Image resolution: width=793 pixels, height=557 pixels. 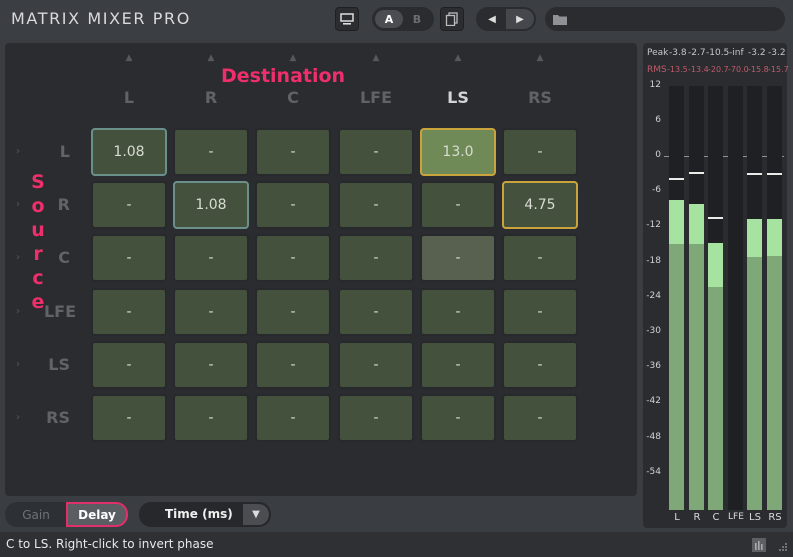 What do you see at coordinates (540, 205) in the screenshot?
I see `matrix-cell: 4.75` at bounding box center [540, 205].